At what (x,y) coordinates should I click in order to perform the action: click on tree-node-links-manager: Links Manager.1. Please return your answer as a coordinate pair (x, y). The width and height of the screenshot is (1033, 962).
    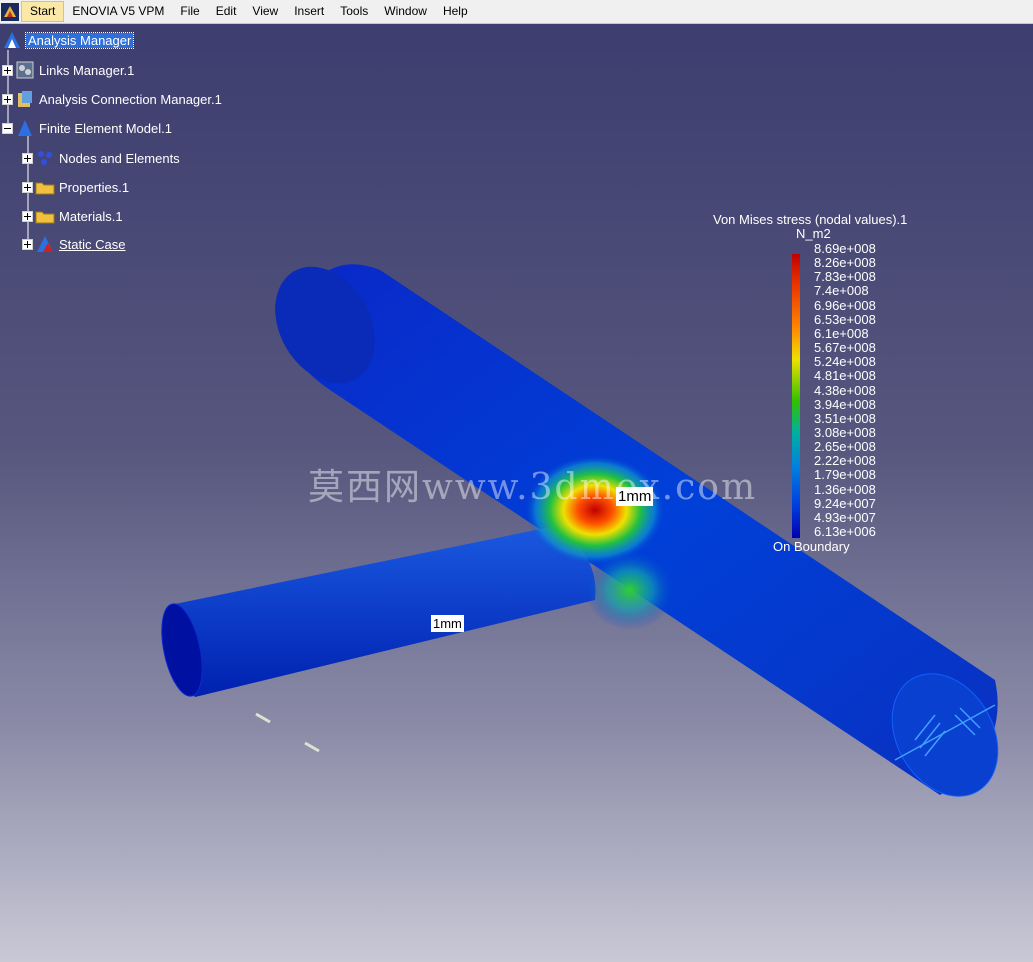
    Looking at the image, I should click on (68, 70).